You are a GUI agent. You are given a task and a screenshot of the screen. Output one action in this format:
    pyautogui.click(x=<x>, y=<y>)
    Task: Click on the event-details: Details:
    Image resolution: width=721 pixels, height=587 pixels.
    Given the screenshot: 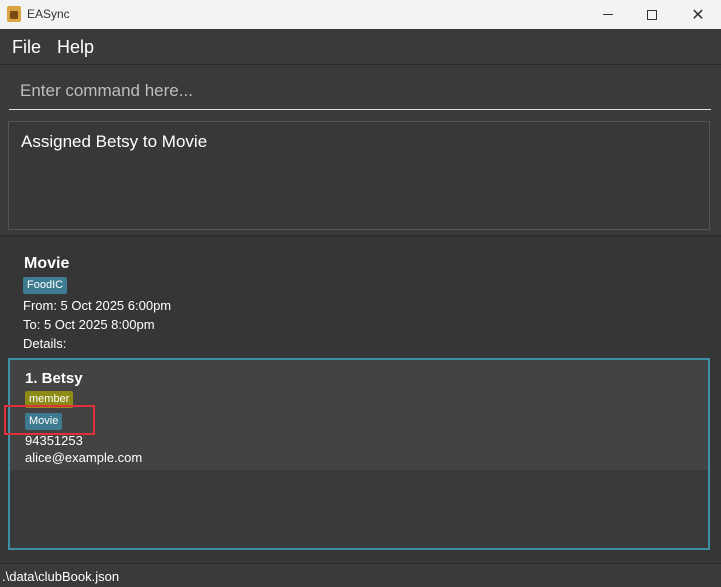 What is the action you would take?
    pyautogui.click(x=45, y=343)
    